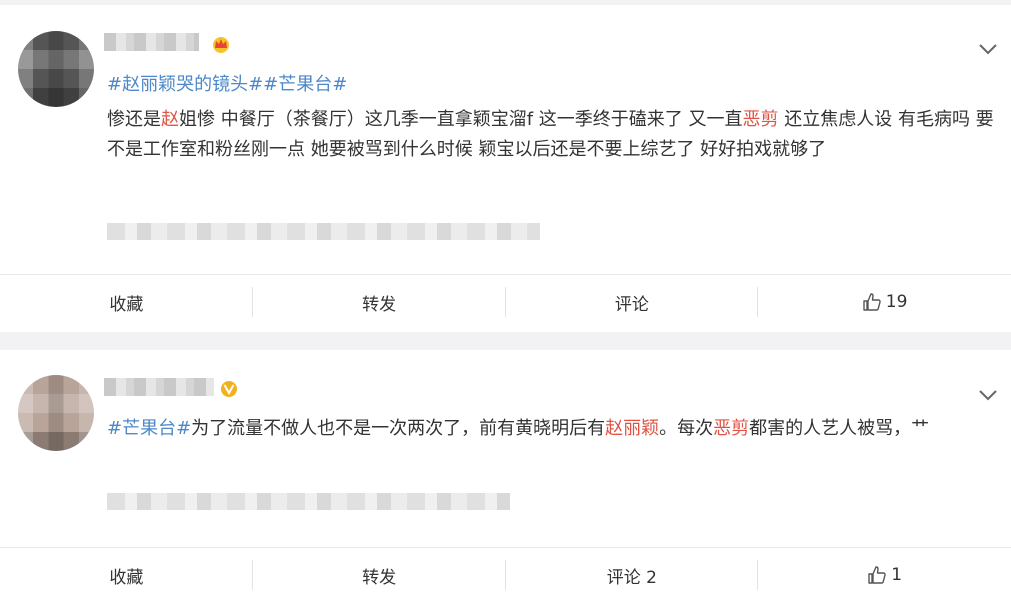 The height and width of the screenshot is (605, 1011). I want to click on like-button: 1, so click(884, 575).